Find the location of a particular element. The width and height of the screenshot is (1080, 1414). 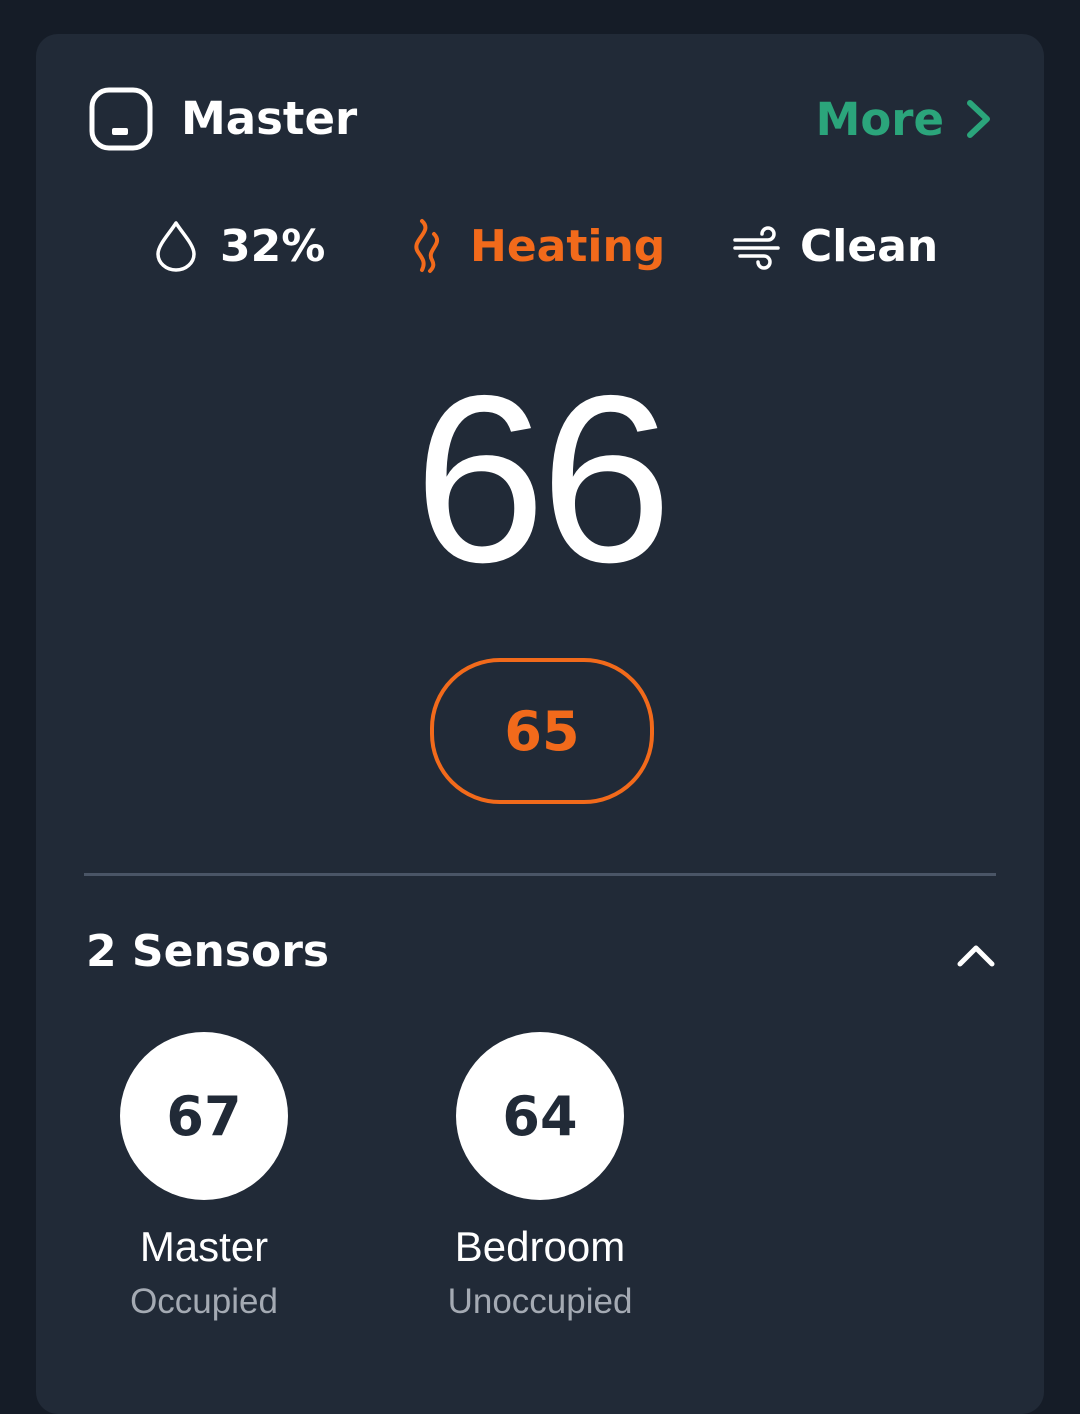

humidity-value: 32% is located at coordinates (273, 246).